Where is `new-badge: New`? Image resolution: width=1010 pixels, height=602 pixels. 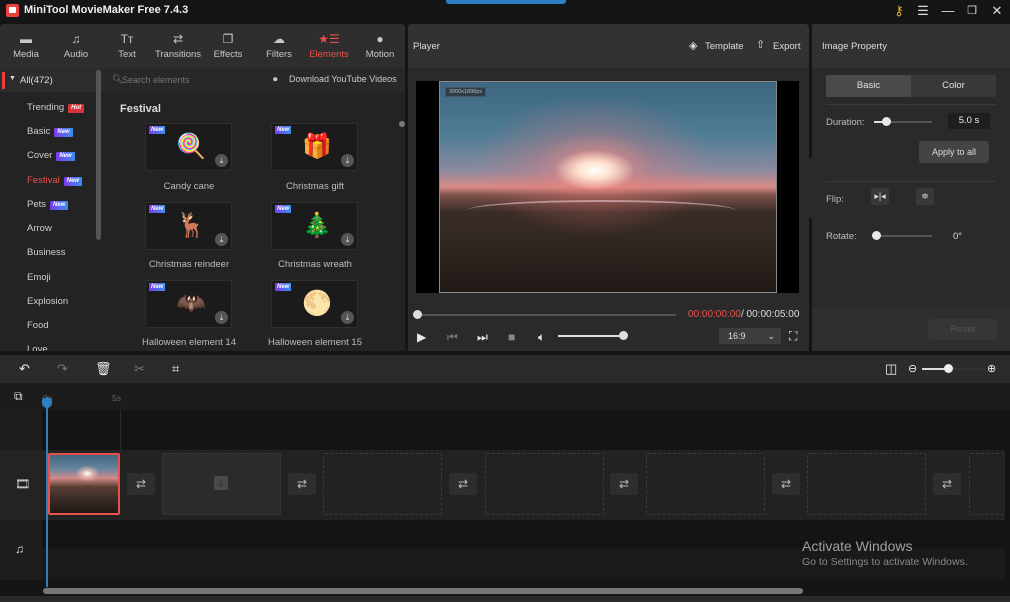
new-badge: New is located at coordinates (157, 130).